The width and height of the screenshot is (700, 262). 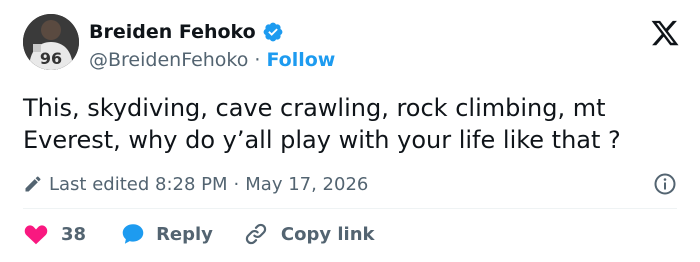 What do you see at coordinates (33, 184) in the screenshot?
I see `pencil-icon` at bounding box center [33, 184].